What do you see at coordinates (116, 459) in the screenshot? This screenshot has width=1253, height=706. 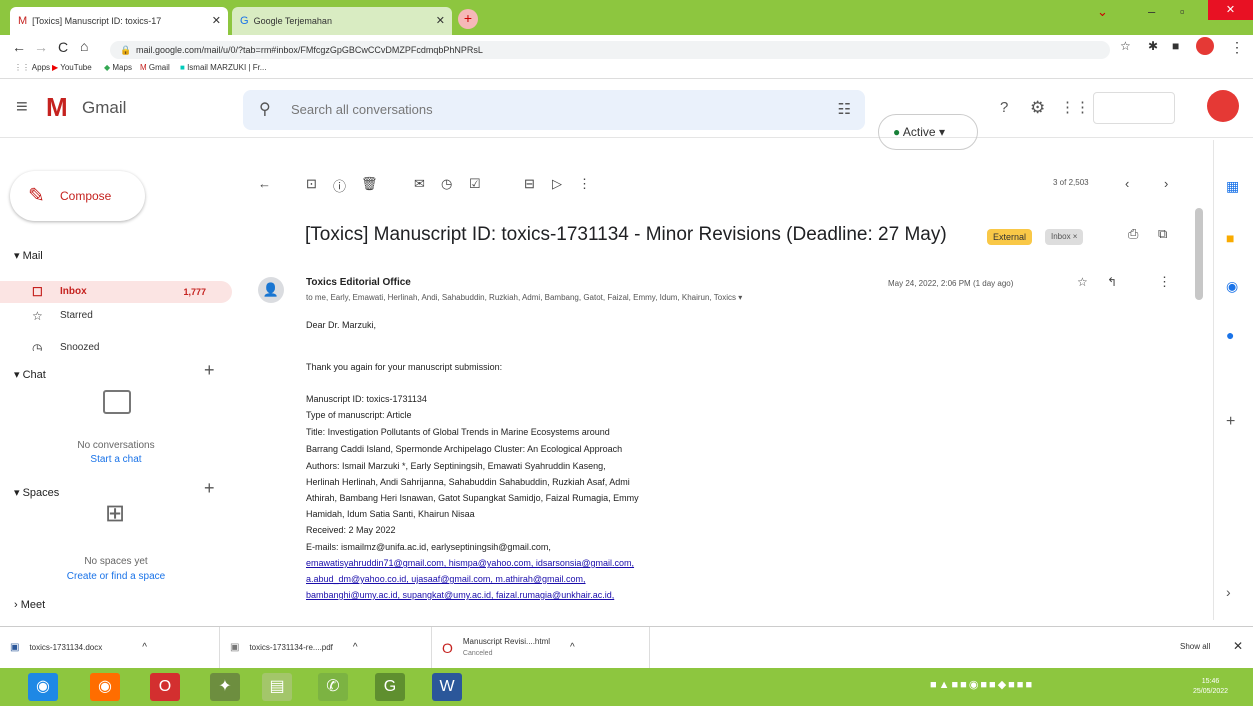 I see `start-chat-link: Start a chat` at bounding box center [116, 459].